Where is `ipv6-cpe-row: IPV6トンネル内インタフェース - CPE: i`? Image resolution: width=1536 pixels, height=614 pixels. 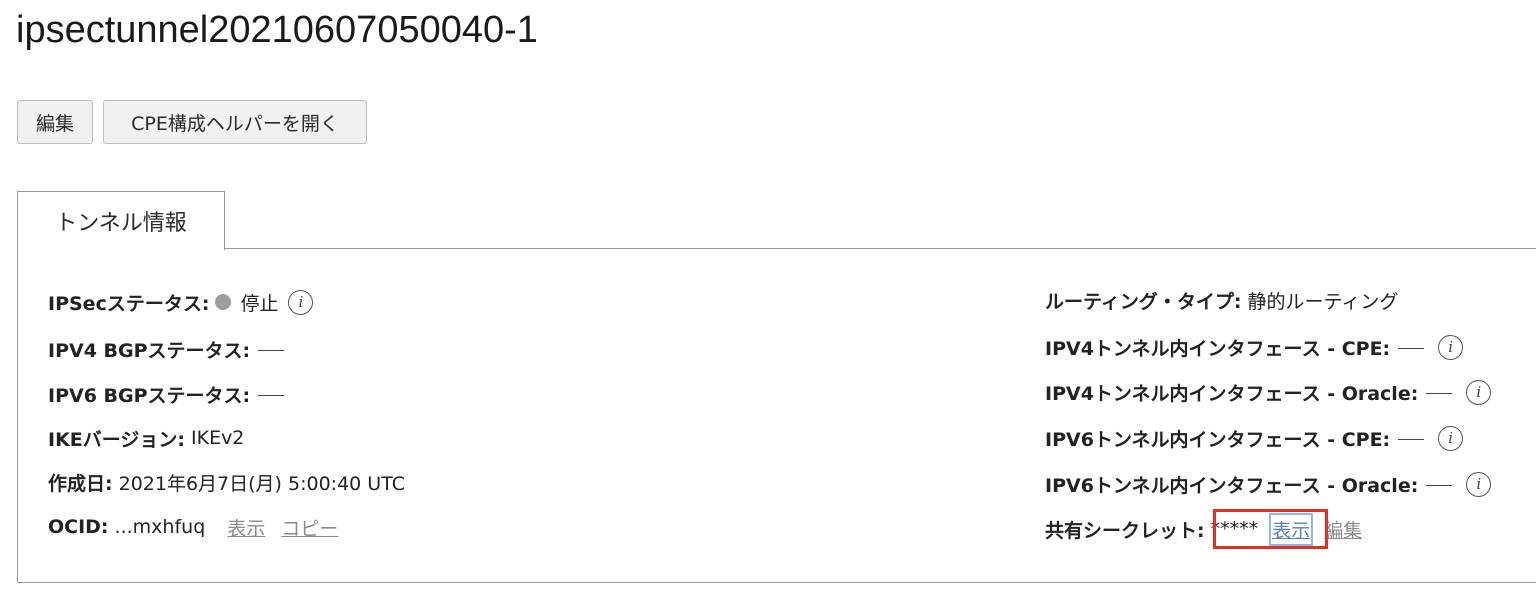
ipv6-cpe-row: IPV6トンネル内インタフェース - CPE: i is located at coordinates (1254, 438).